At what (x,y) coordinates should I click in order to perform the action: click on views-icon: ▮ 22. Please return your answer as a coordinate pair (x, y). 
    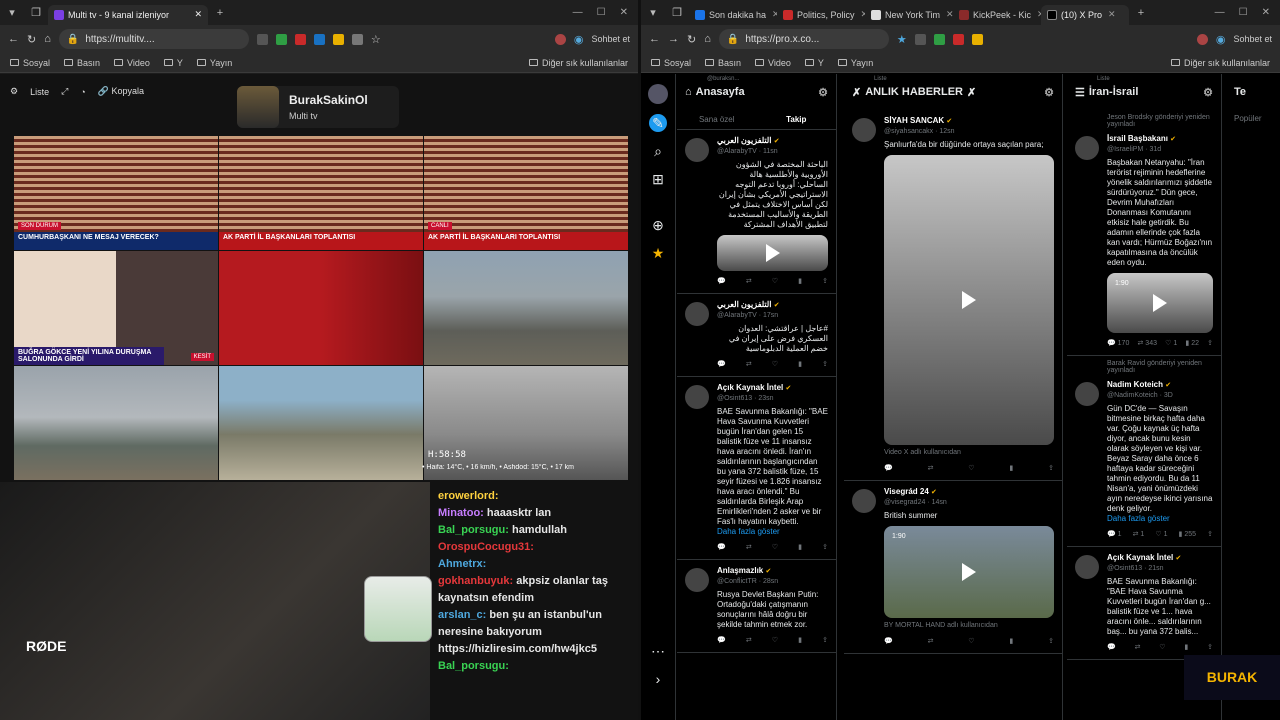
    Looking at the image, I should click on (1192, 344).